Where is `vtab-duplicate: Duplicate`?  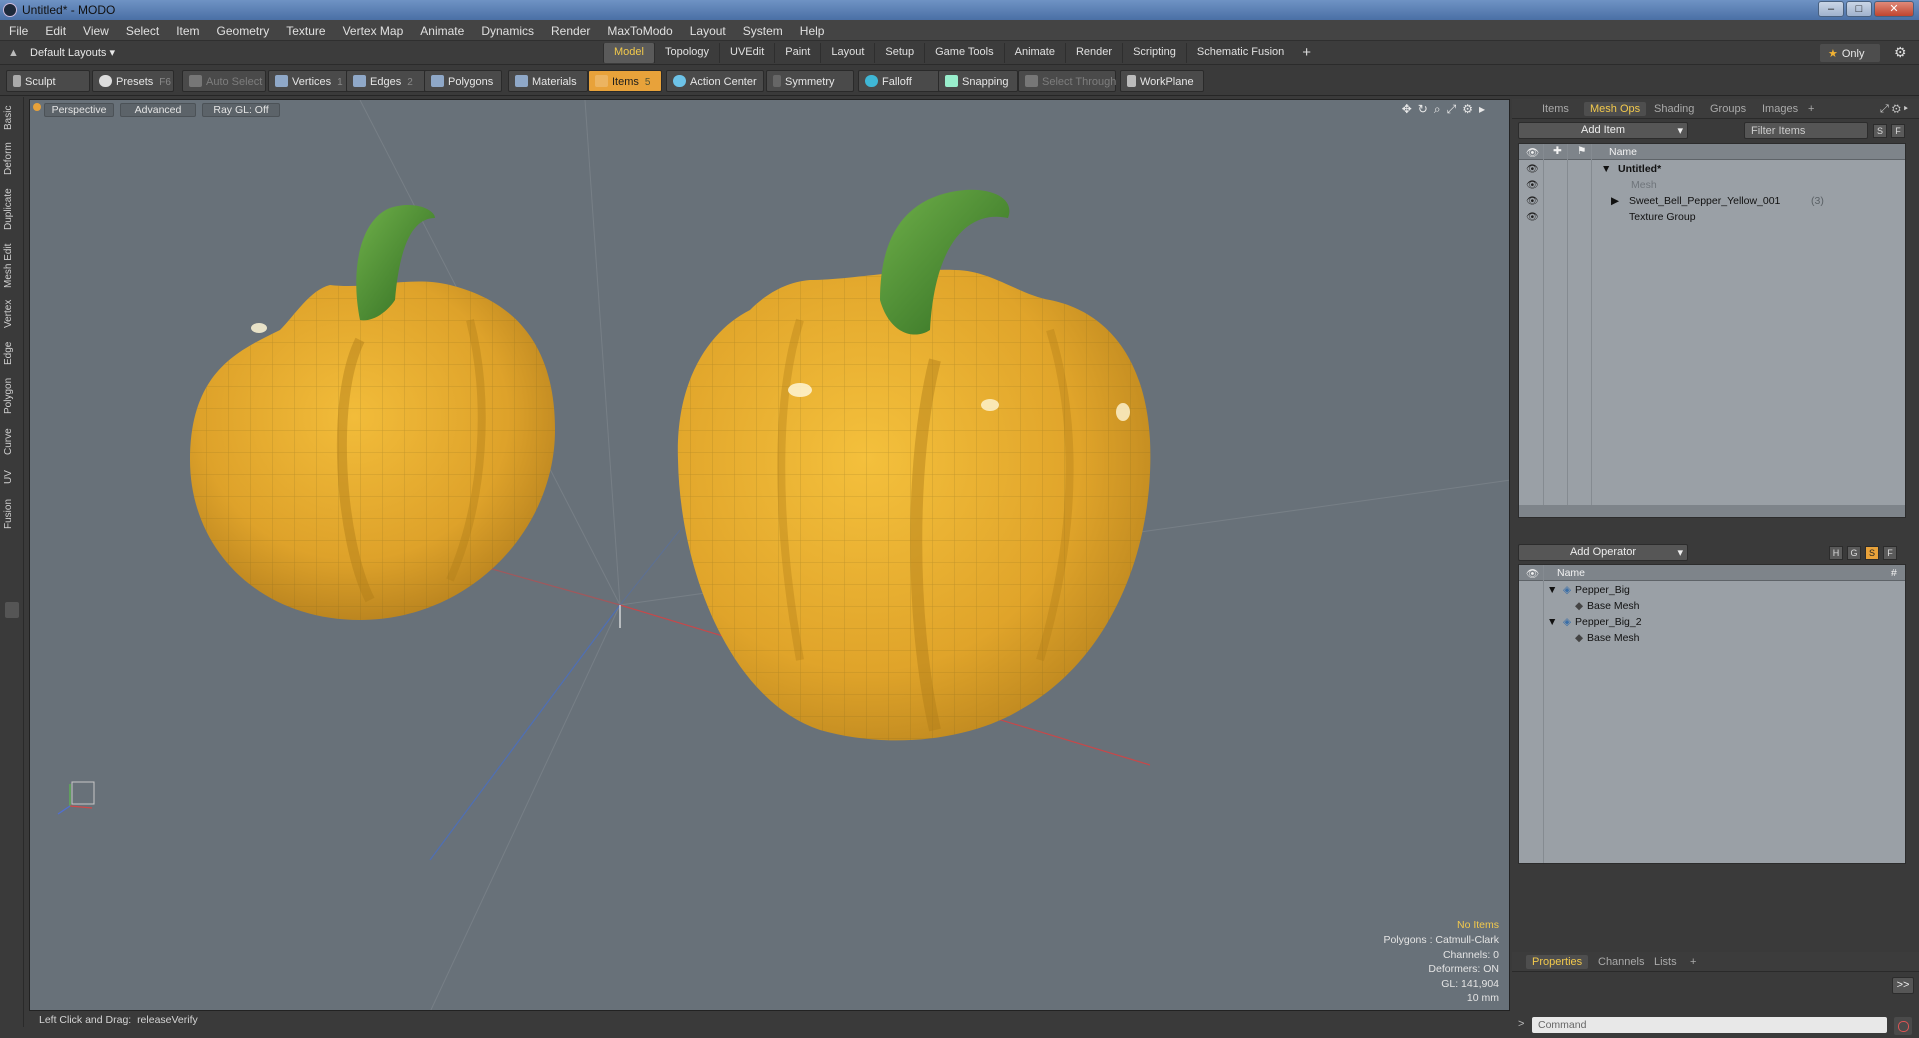
vtab-duplicate: Duplicate is located at coordinates (12, 209).